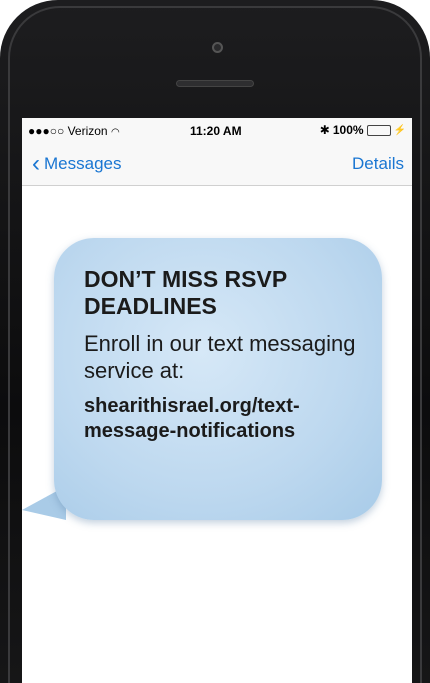  Describe the element at coordinates (348, 130) in the screenshot. I see `battery-percent: 100%` at that location.